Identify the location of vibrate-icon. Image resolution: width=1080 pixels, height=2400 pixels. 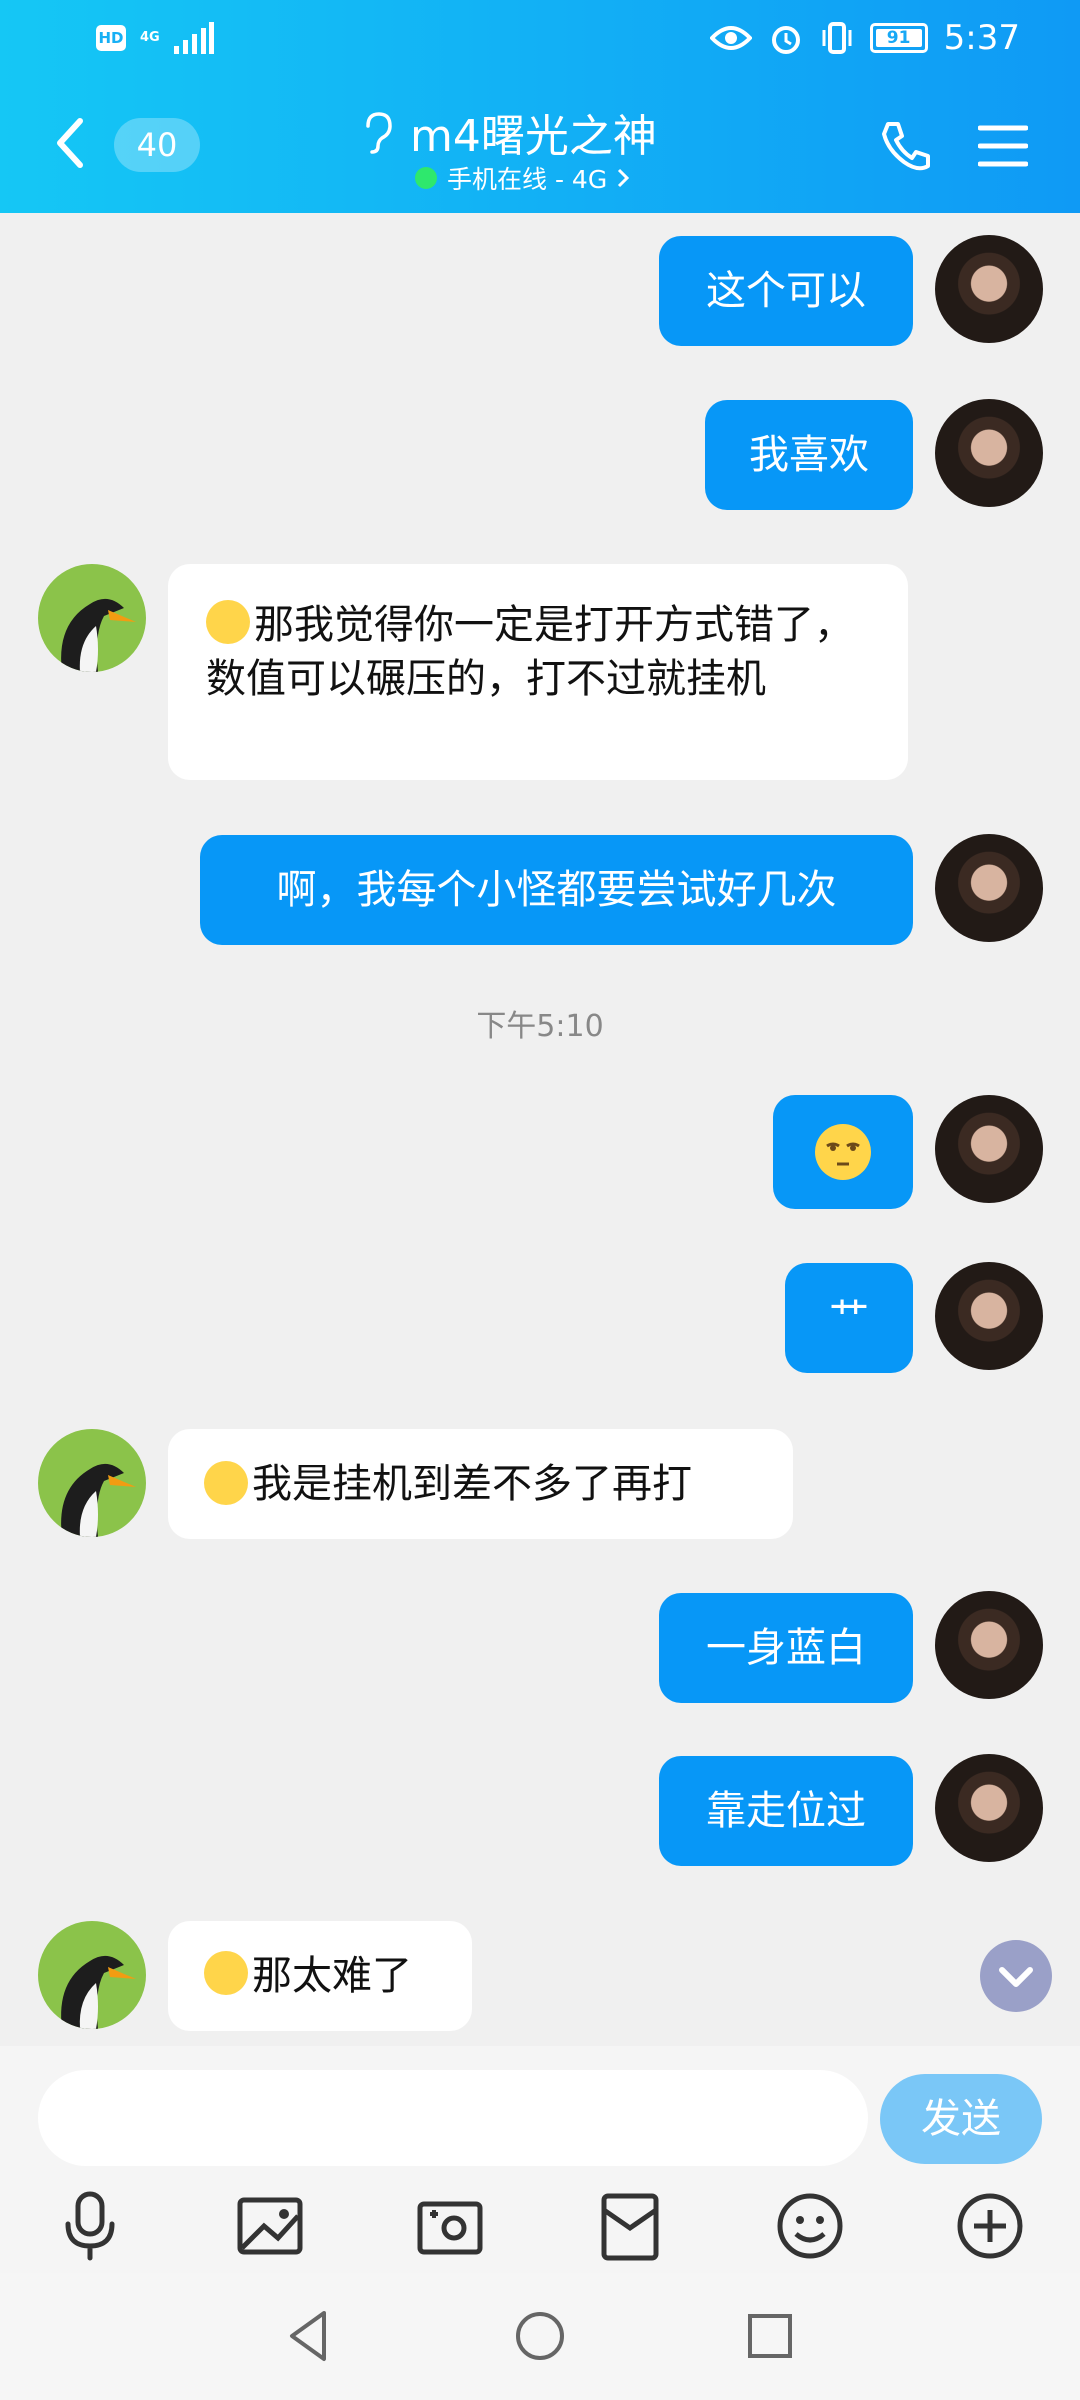
(837, 38).